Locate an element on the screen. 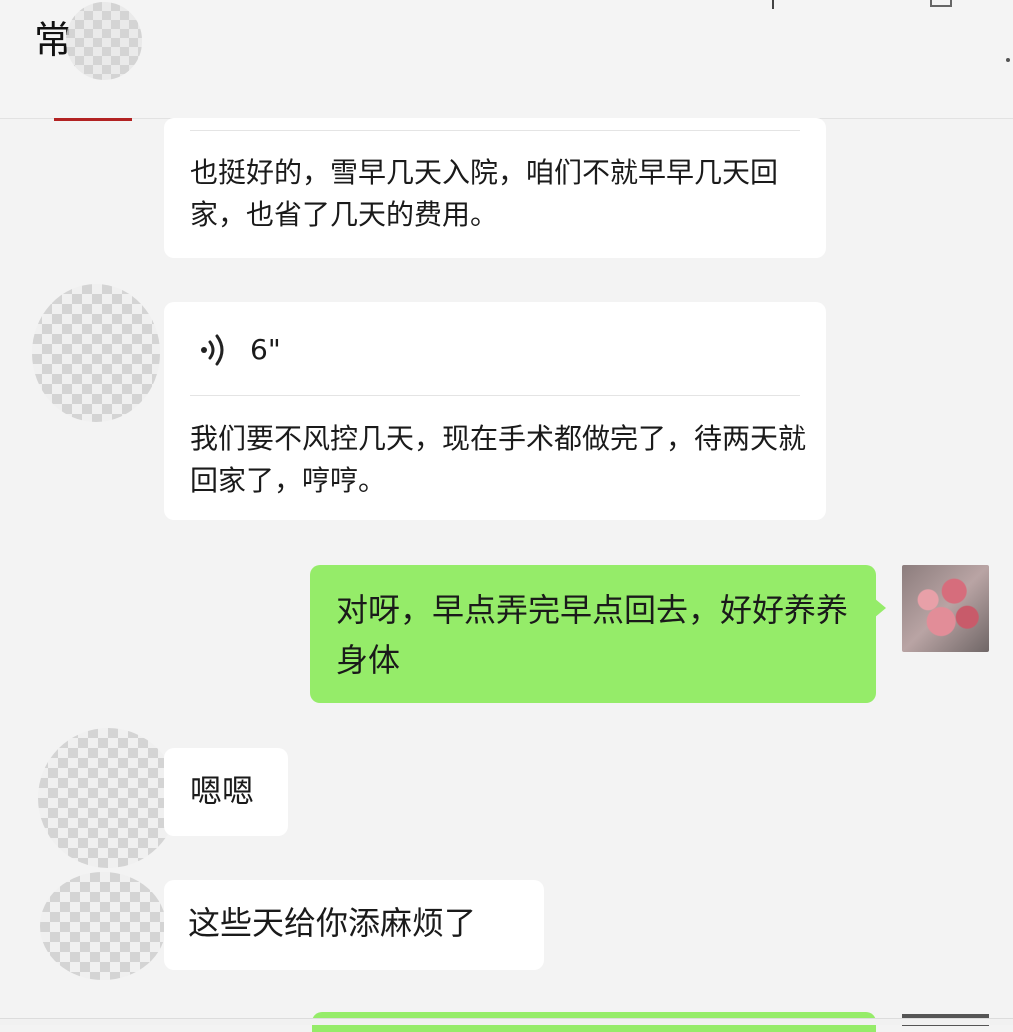  my-avatar is located at coordinates (945, 608).